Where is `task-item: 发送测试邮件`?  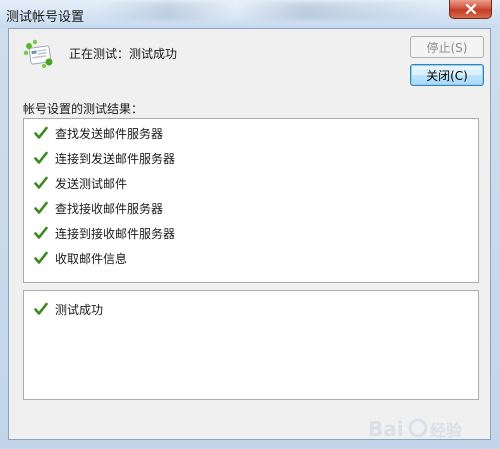 task-item: 发送测试邮件 is located at coordinates (80, 183).